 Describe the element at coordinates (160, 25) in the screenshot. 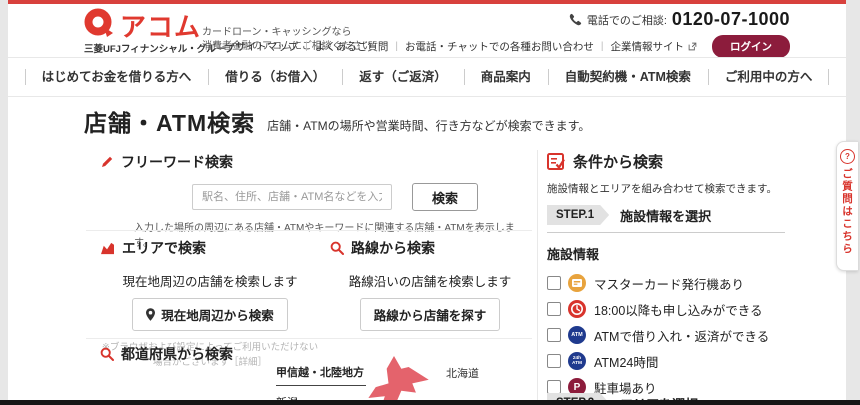

I see `brand-logo-text: アコム` at that location.